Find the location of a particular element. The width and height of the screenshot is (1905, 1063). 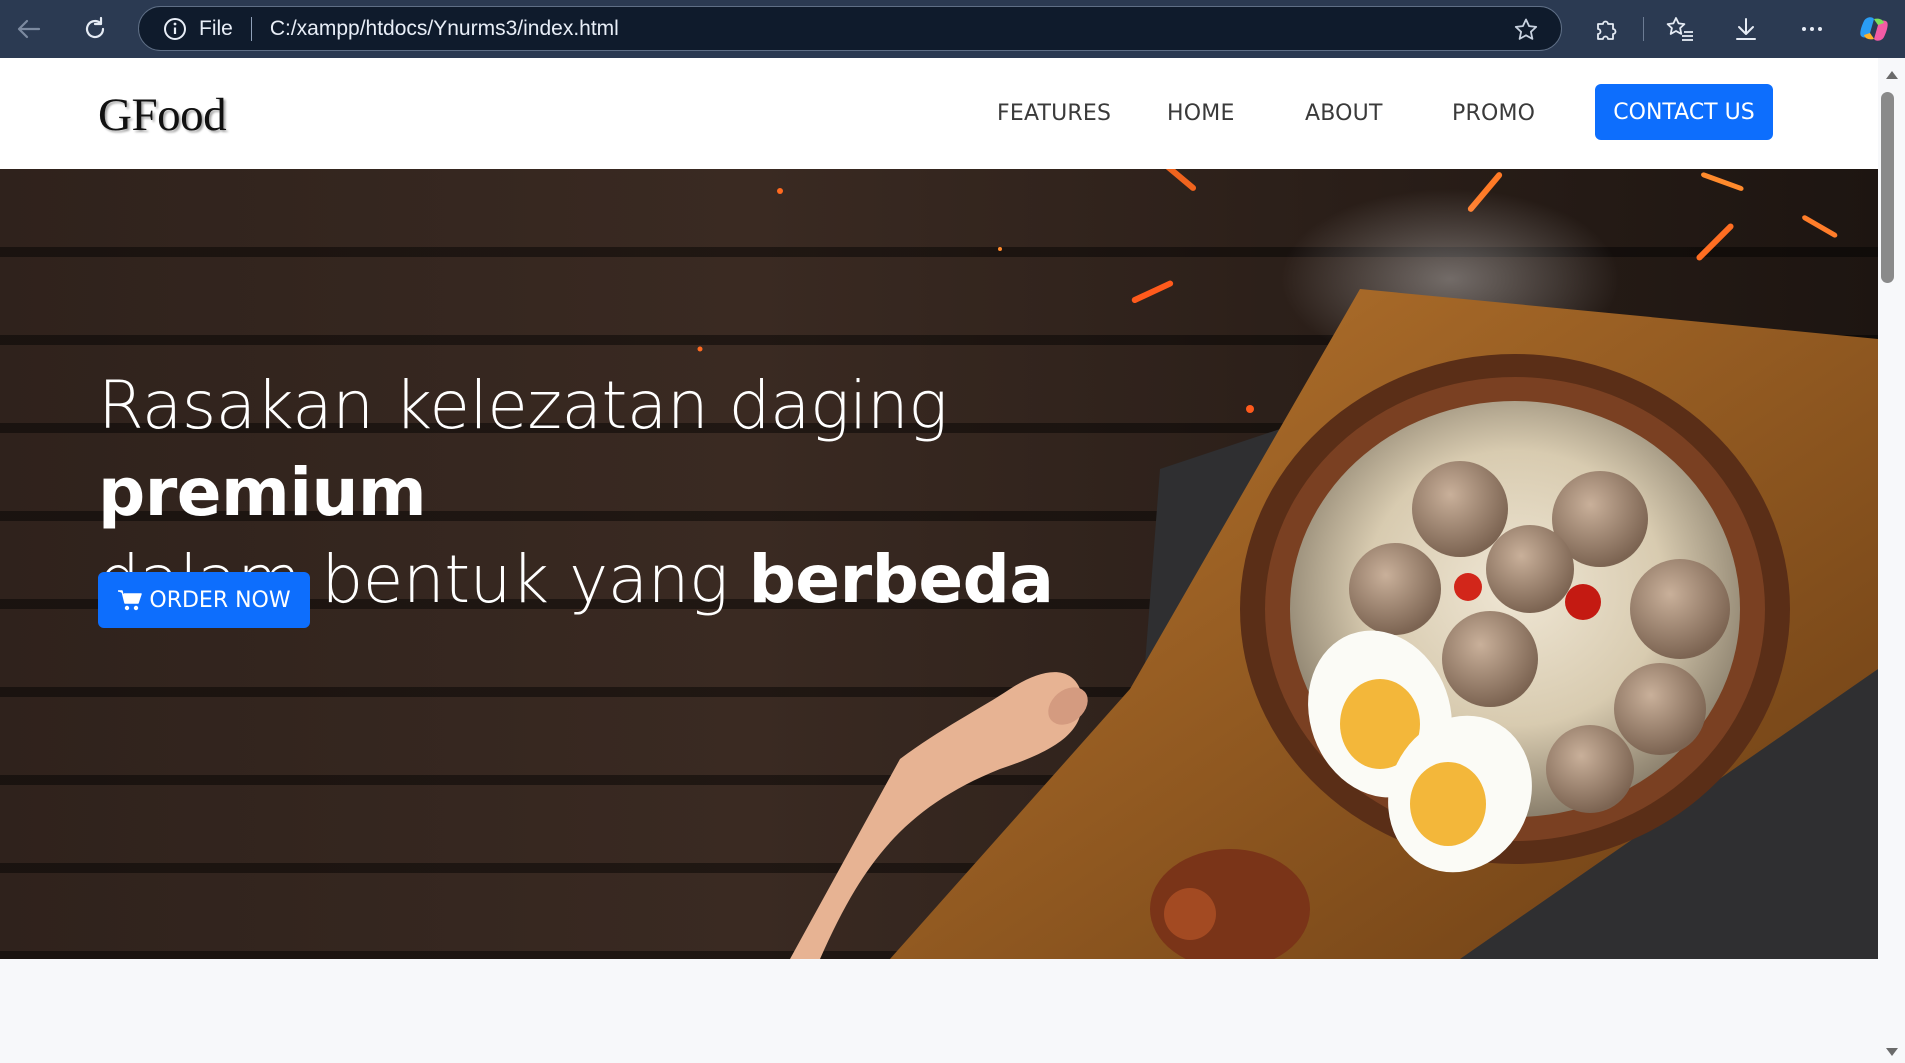

arrow-left-icon is located at coordinates (29, 29).